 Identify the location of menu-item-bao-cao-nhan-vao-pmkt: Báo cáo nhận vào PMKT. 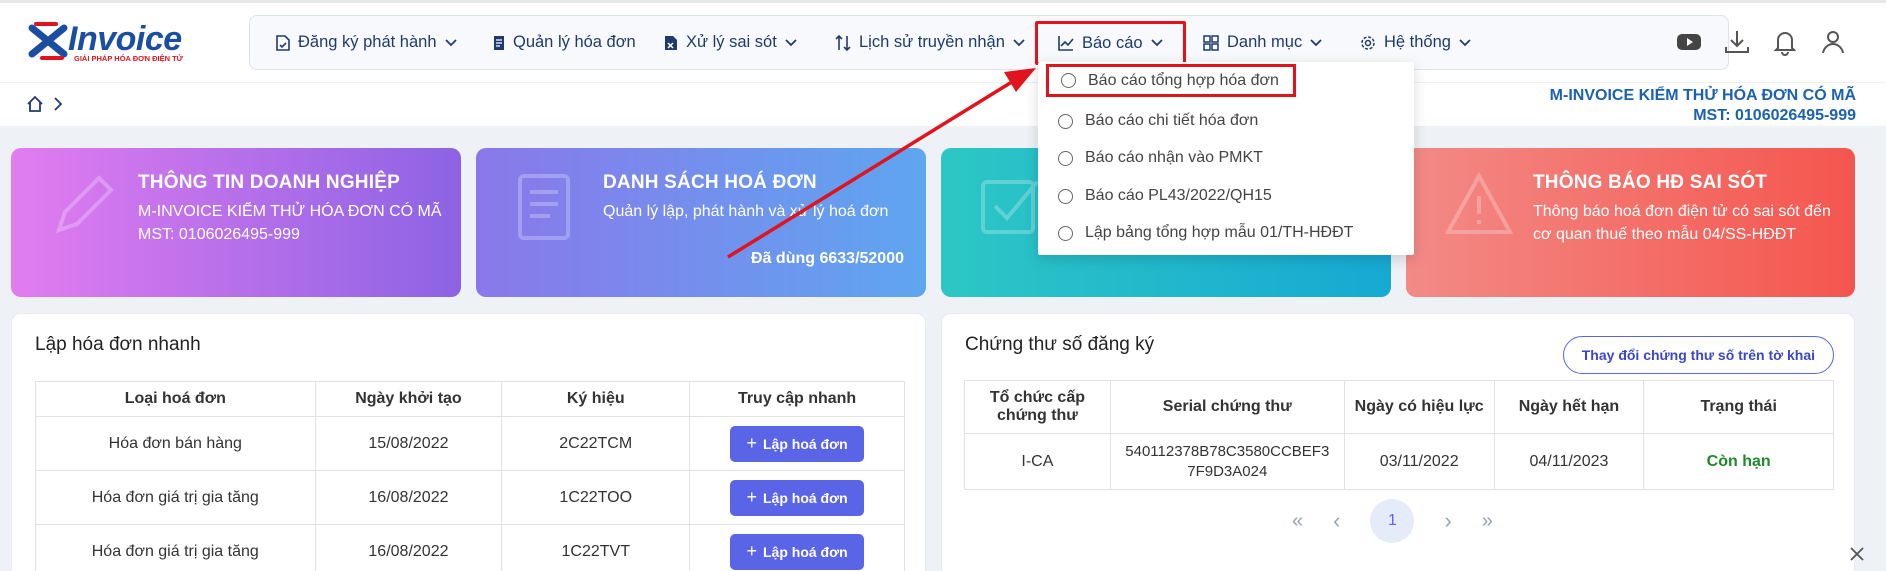
(1160, 158).